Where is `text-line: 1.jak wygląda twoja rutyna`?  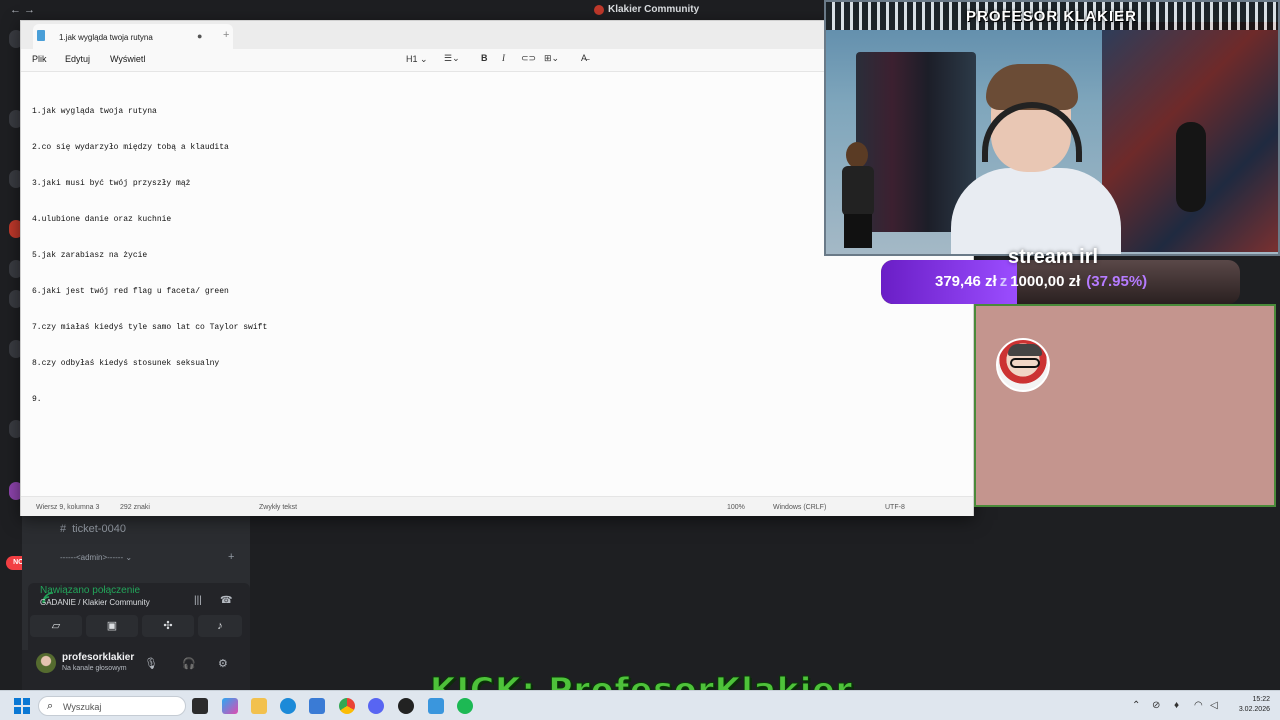 text-line: 1.jak wygląda twoja rutyna is located at coordinates (94, 111).